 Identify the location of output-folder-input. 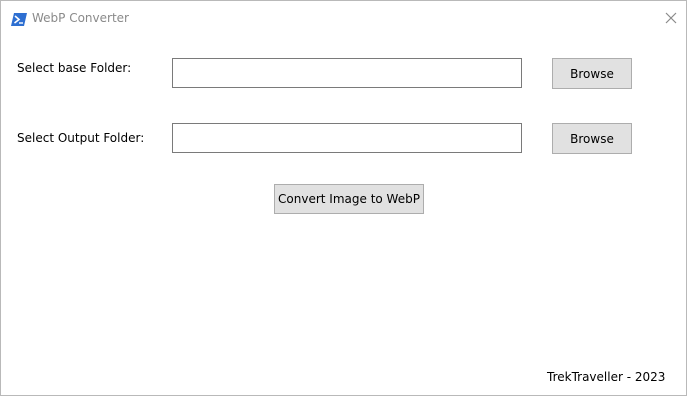
(347, 138).